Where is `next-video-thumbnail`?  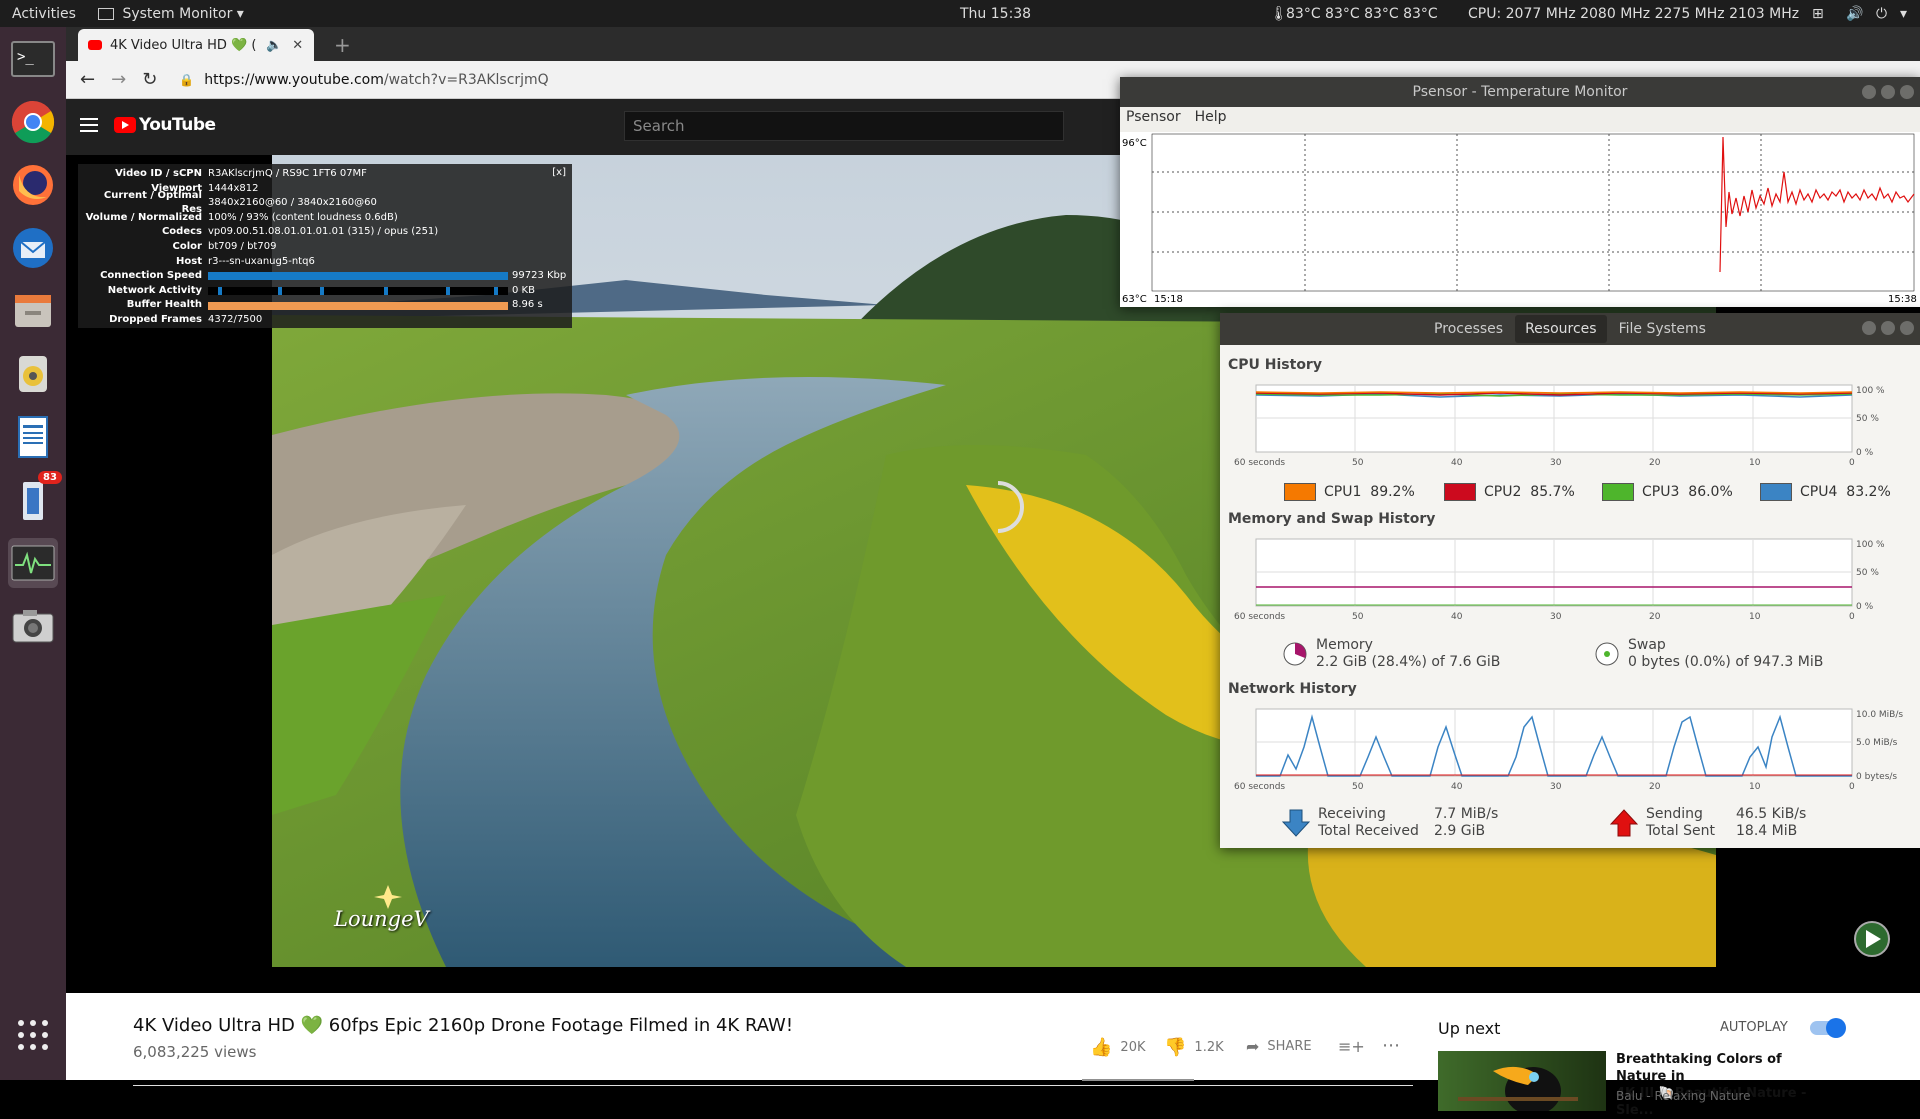
next-video-thumbnail is located at coordinates (1522, 1081).